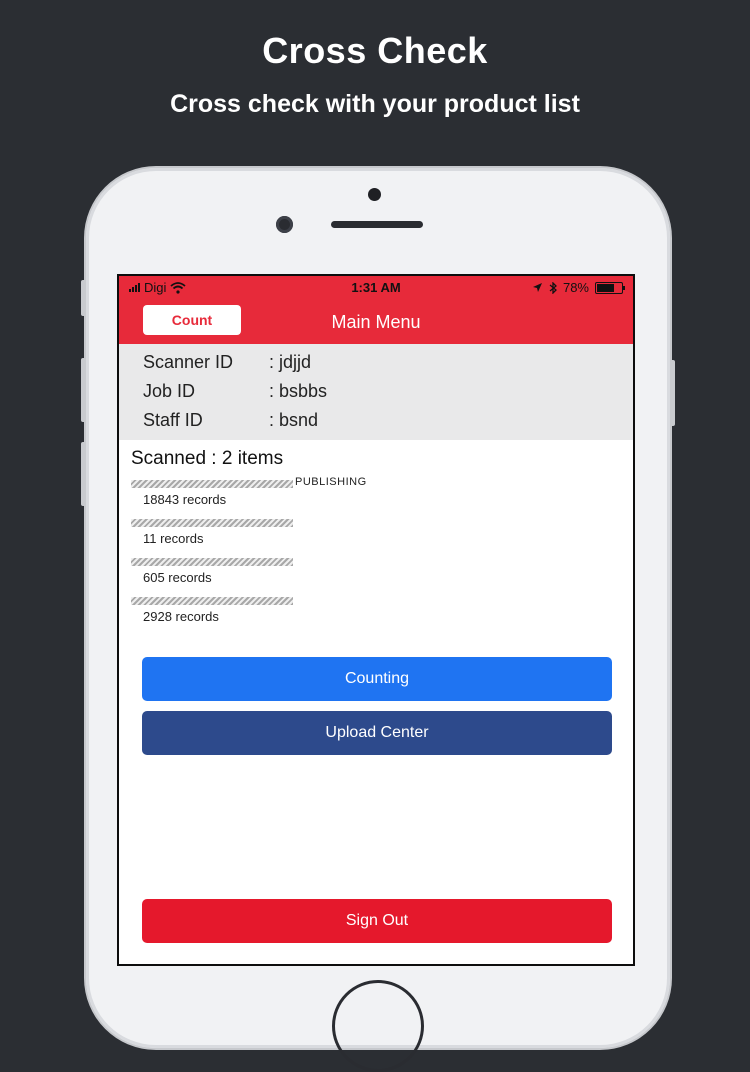  I want to click on promo-title: Cross Check, so click(375, 50).